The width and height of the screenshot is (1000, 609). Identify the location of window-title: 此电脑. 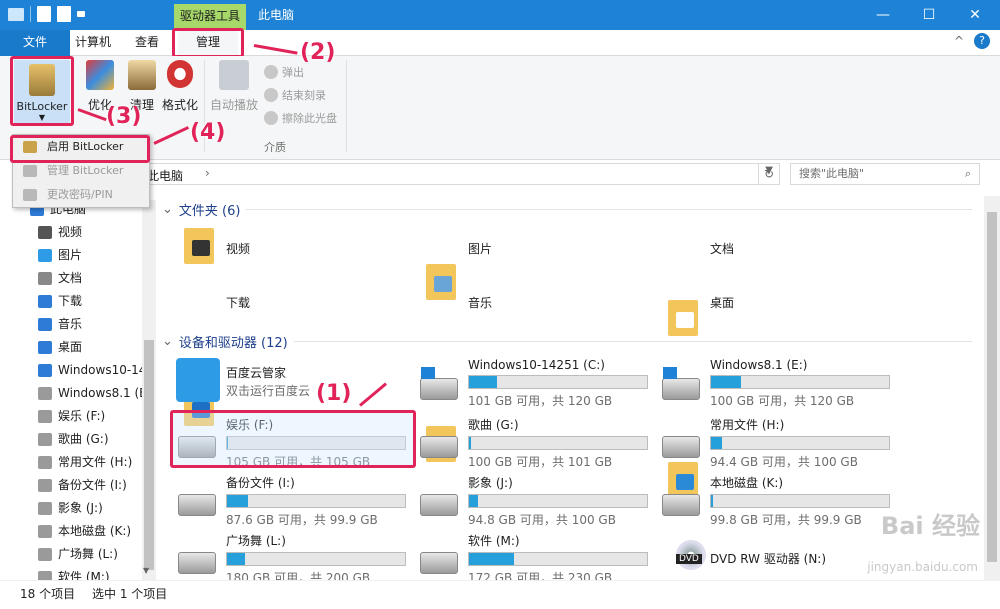
(276, 15).